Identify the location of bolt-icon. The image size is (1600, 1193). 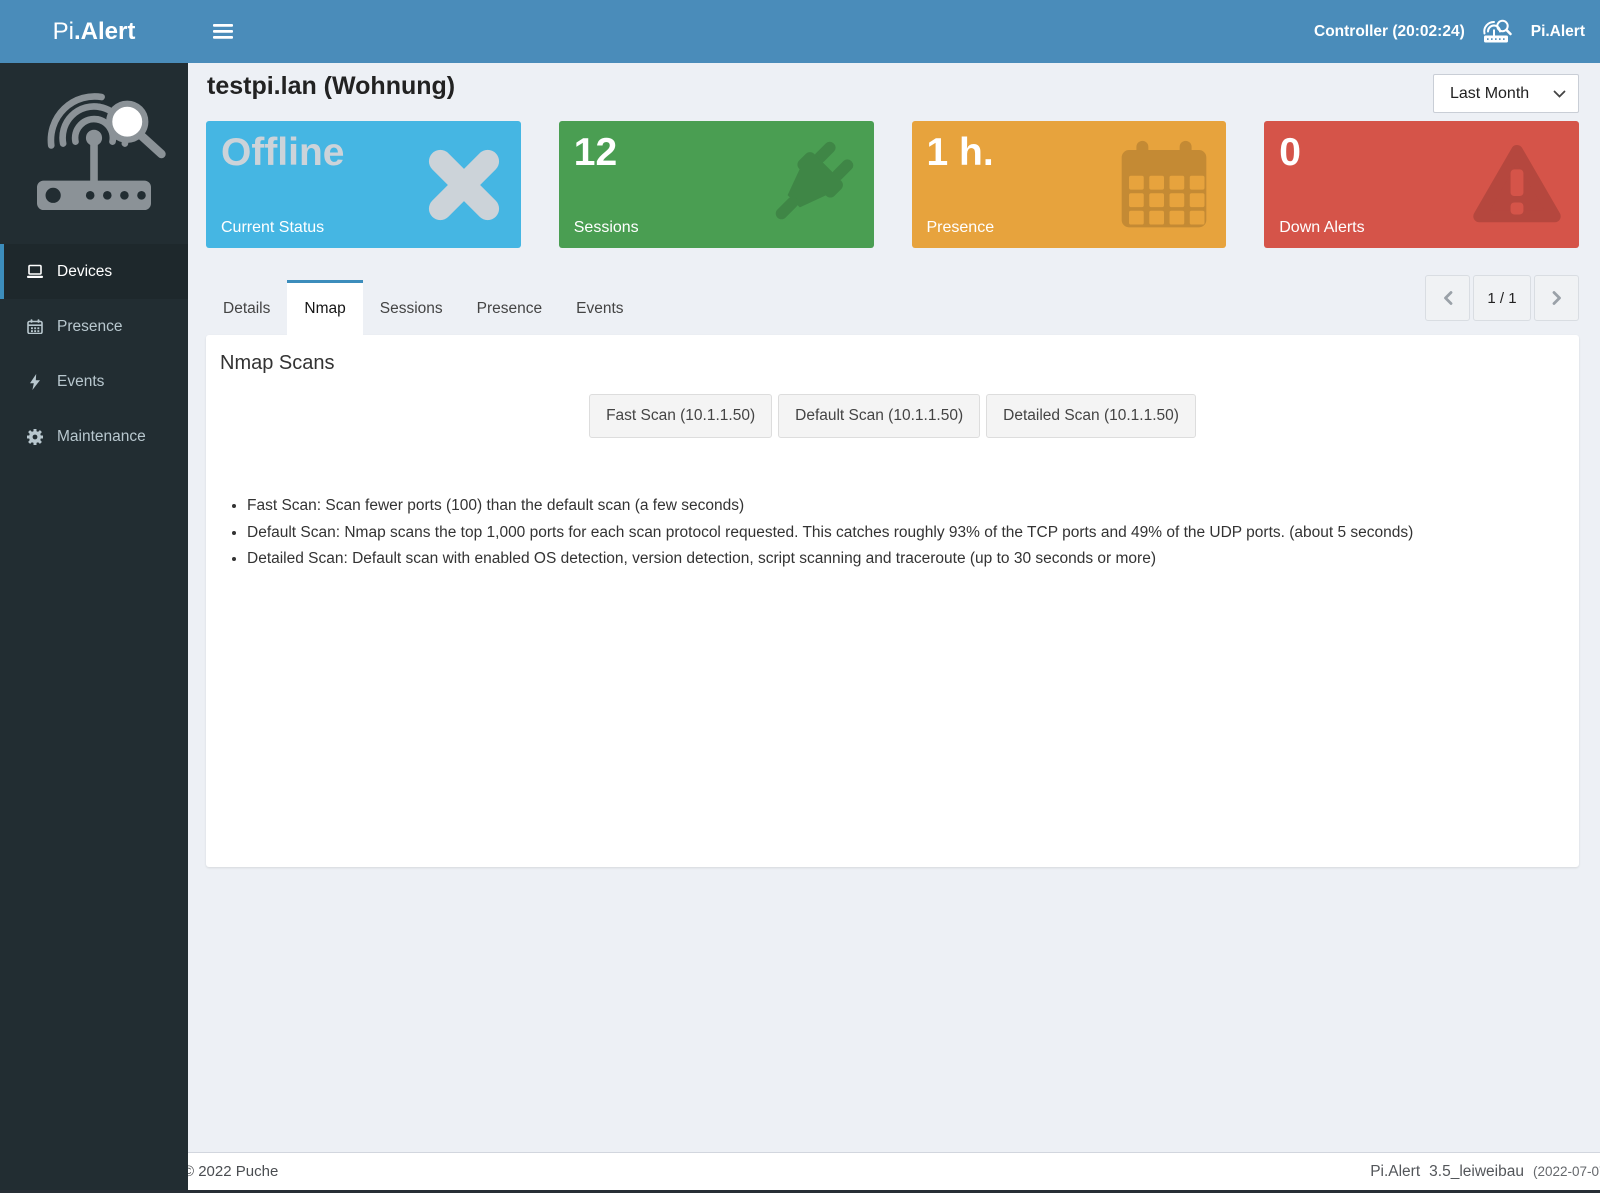
(35, 381).